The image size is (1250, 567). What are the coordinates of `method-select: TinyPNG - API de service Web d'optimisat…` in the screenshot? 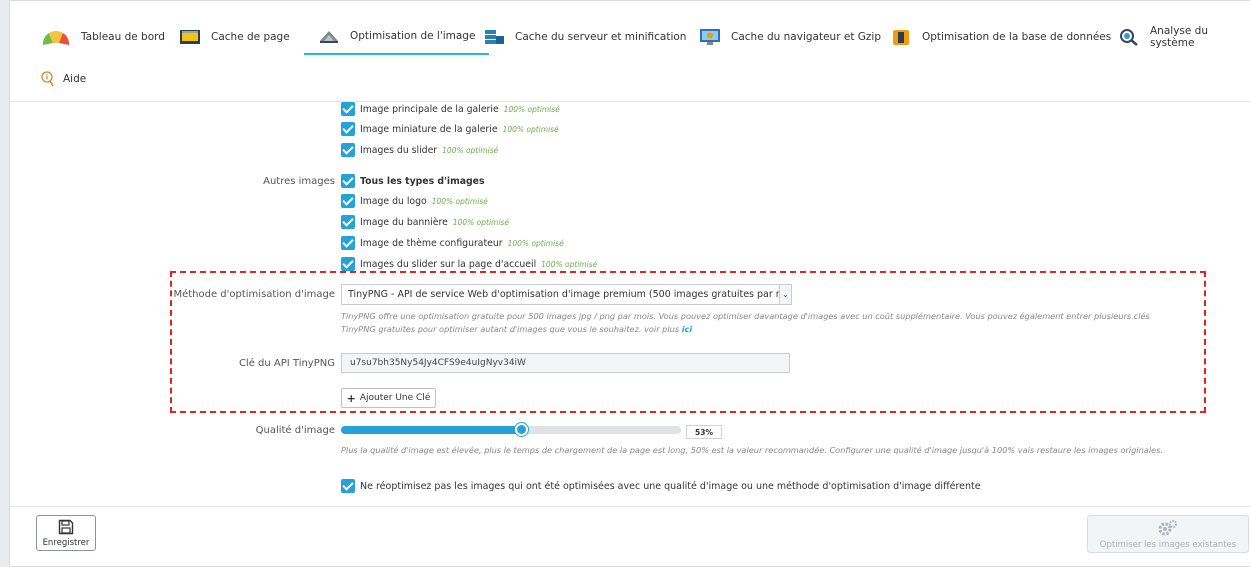 It's located at (566, 294).